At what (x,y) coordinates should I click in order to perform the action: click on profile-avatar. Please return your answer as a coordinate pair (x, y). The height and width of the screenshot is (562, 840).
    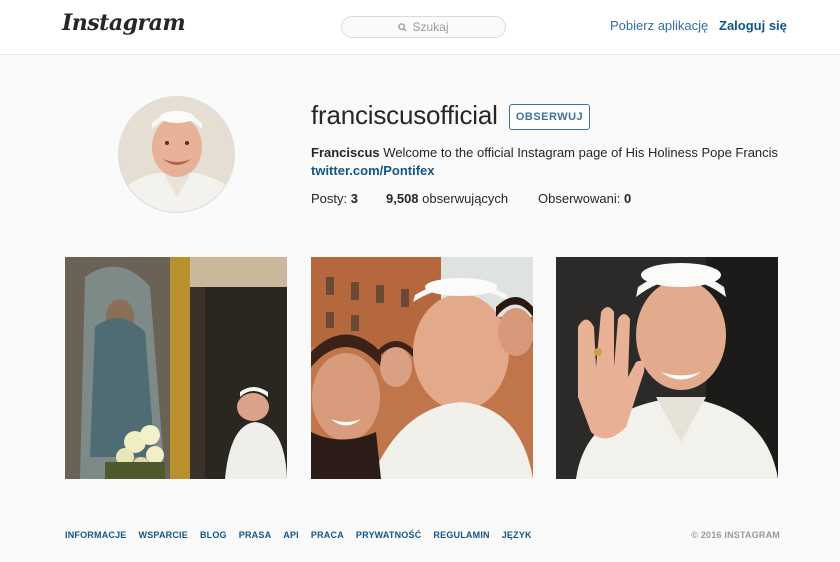
    Looking at the image, I should click on (176, 154).